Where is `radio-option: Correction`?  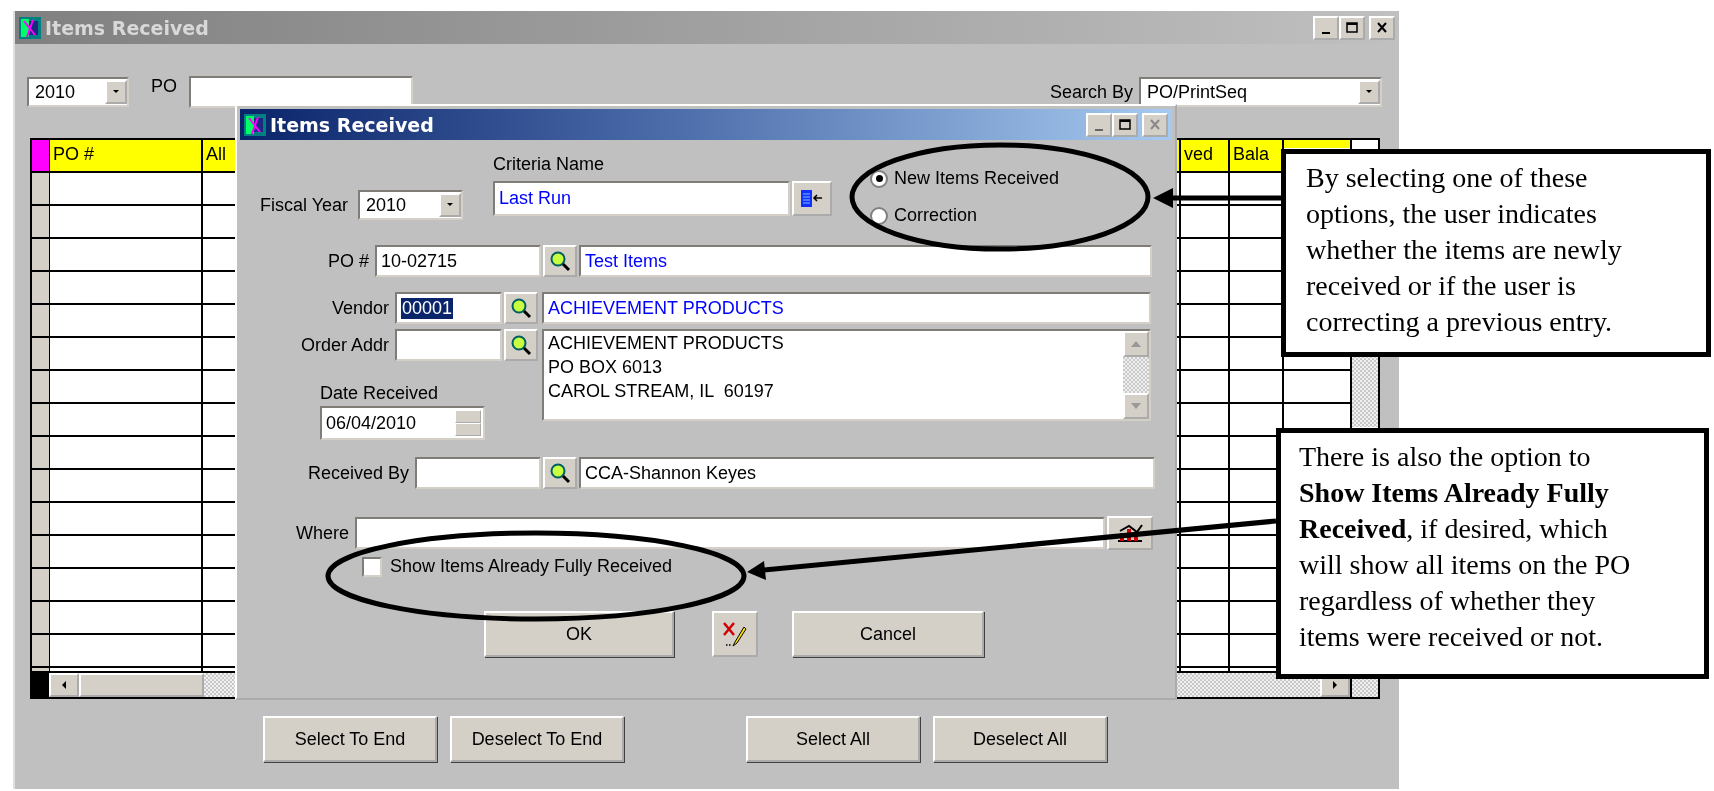
radio-option: Correction is located at coordinates (924, 215).